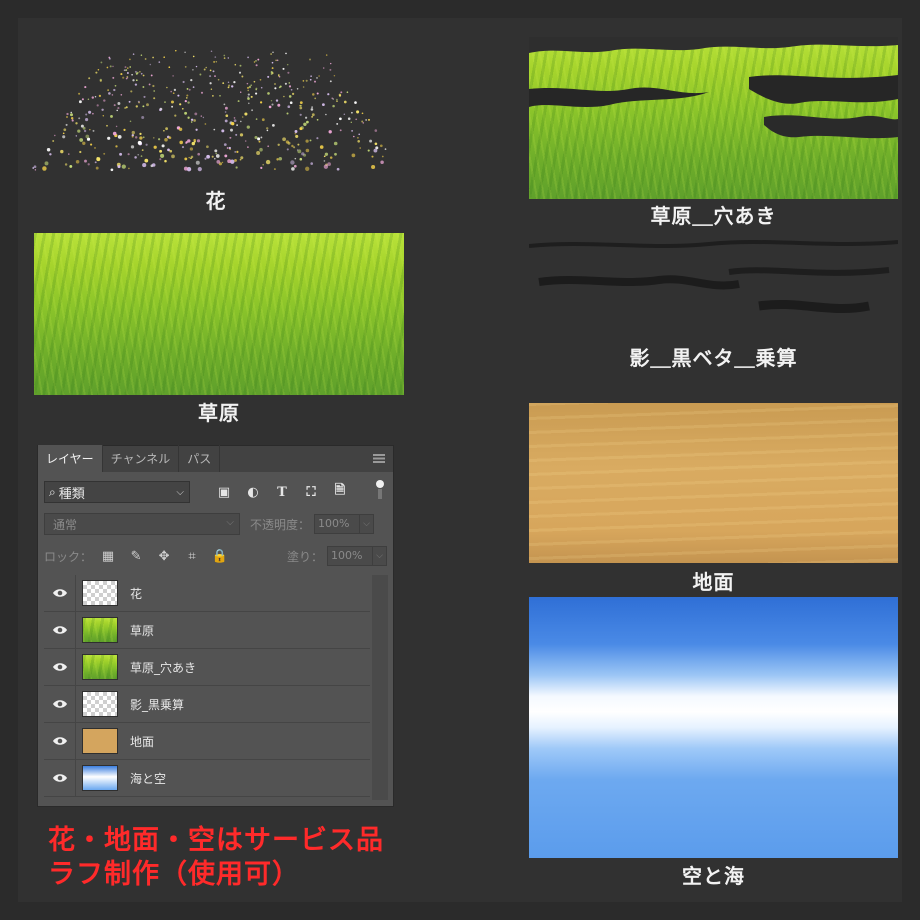  What do you see at coordinates (367, 524) in the screenshot?
I see `opacity-chevron-icon: ⌵` at bounding box center [367, 524].